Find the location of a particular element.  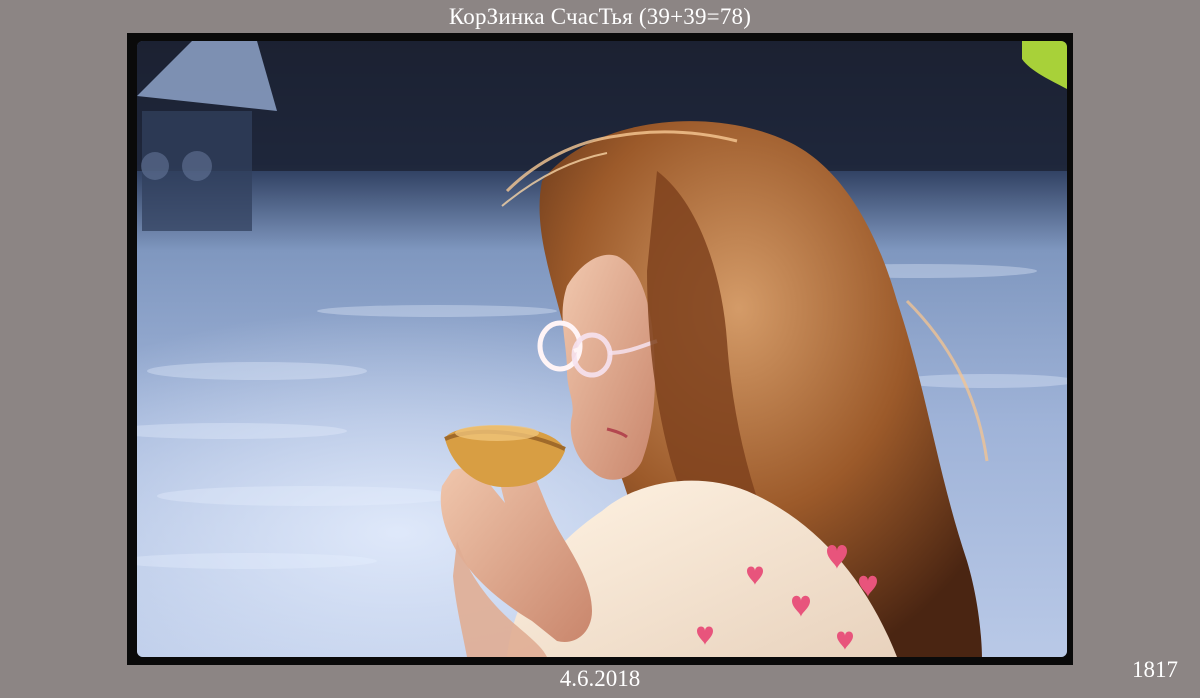

photo-title: КорЗинка СчасТья (39+39=78) is located at coordinates (600, 16).